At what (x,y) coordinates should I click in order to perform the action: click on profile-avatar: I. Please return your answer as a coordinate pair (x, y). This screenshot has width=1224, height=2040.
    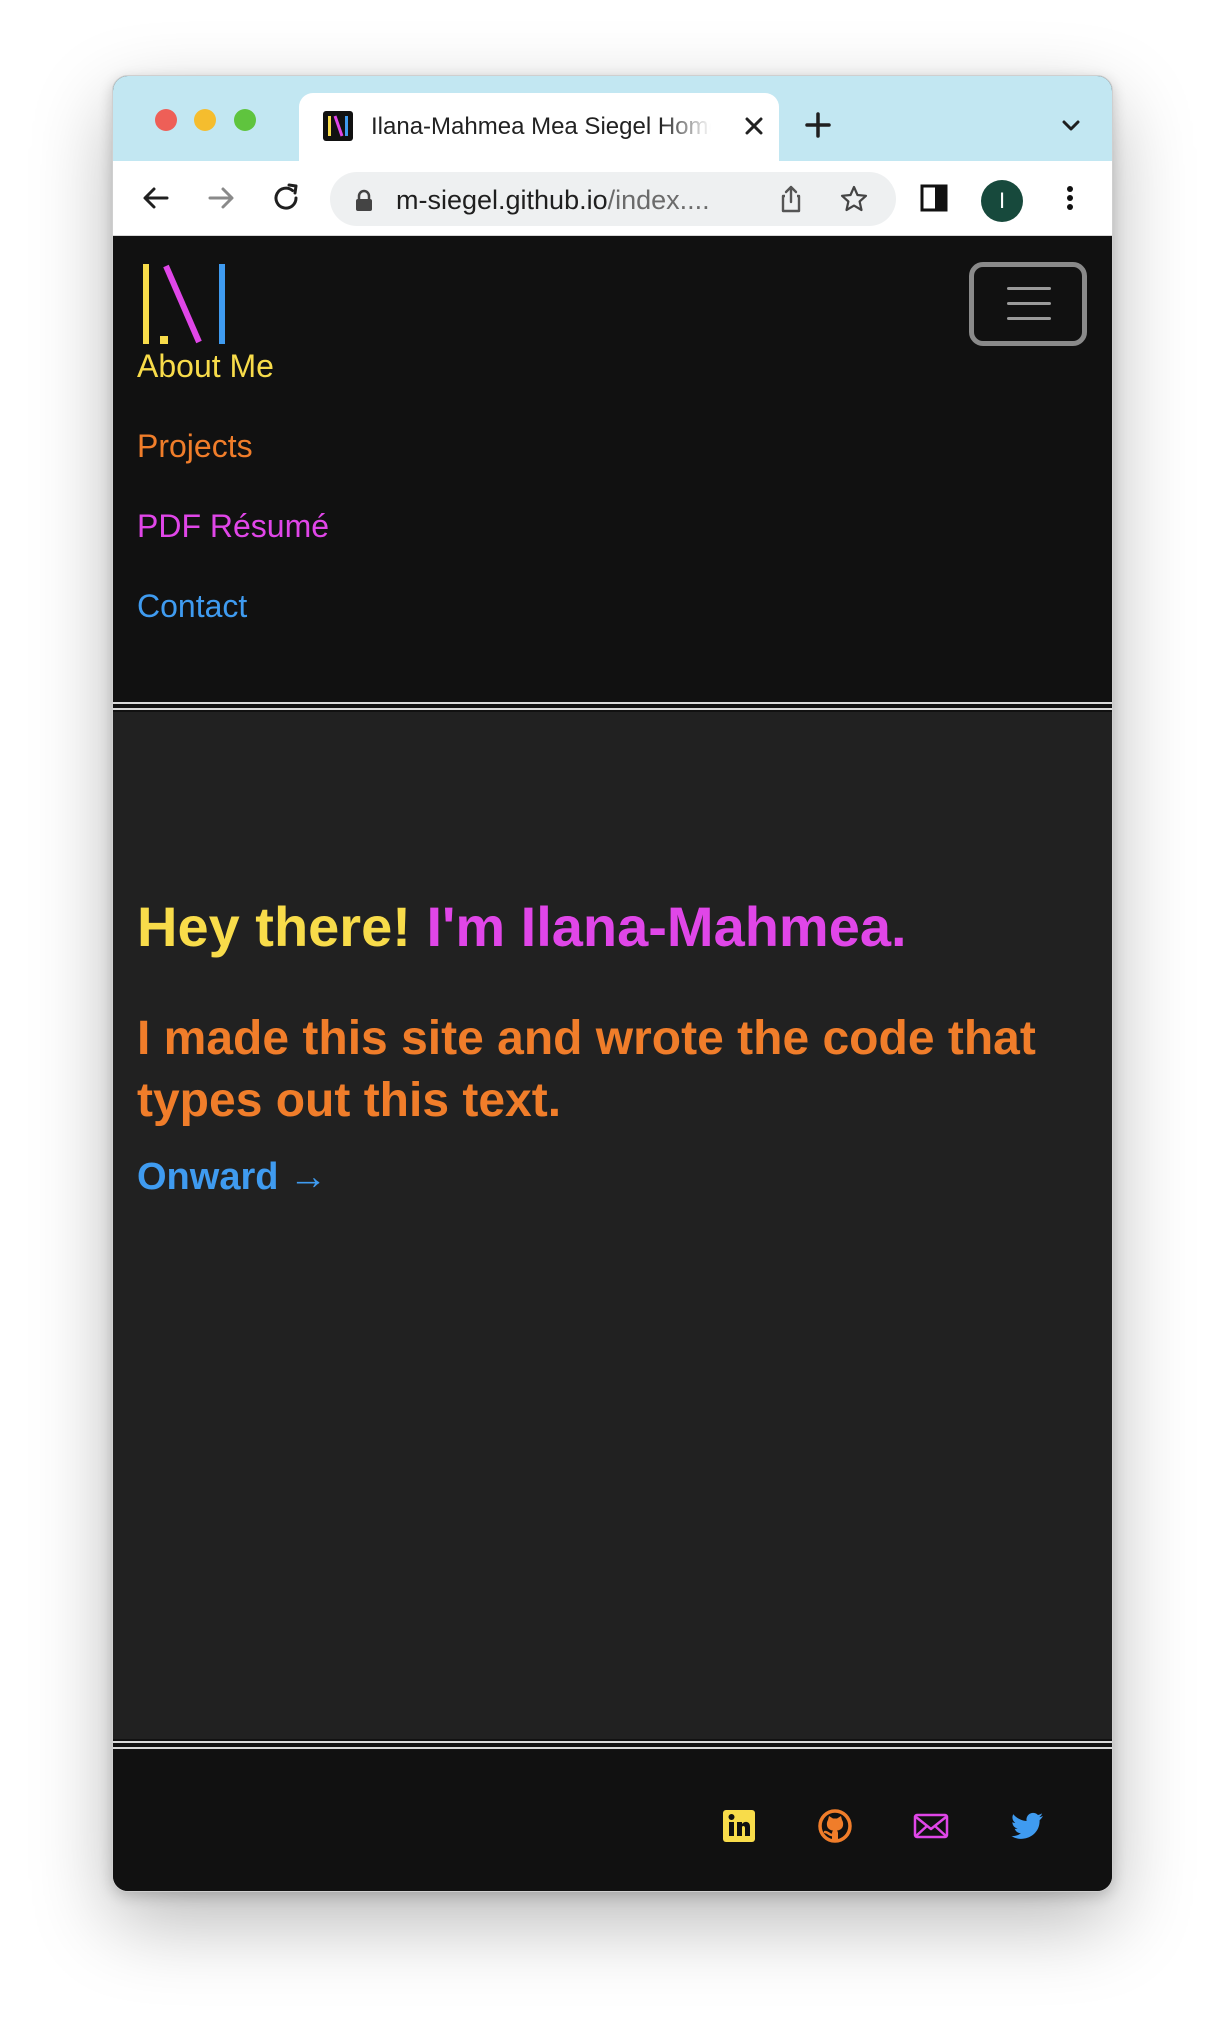
    Looking at the image, I should click on (1002, 201).